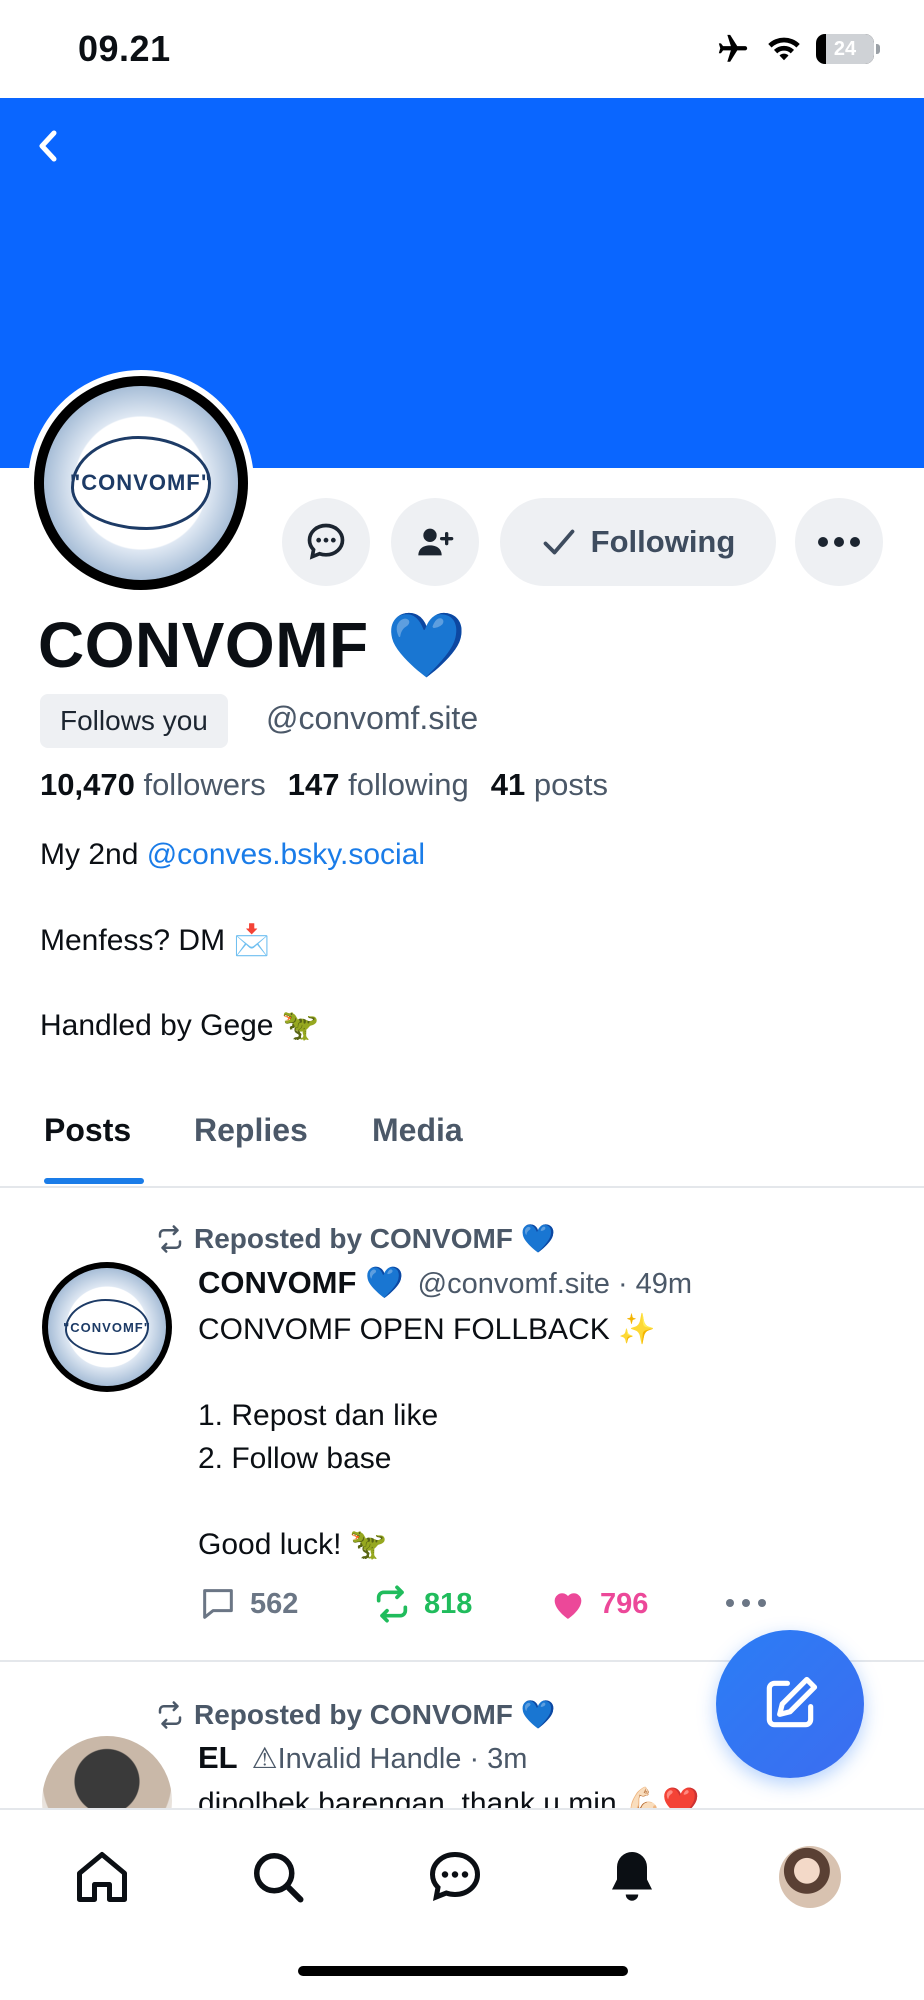 This screenshot has width=924, height=2000. I want to click on post-avatar-text: "CONVOMF", so click(107, 1327).